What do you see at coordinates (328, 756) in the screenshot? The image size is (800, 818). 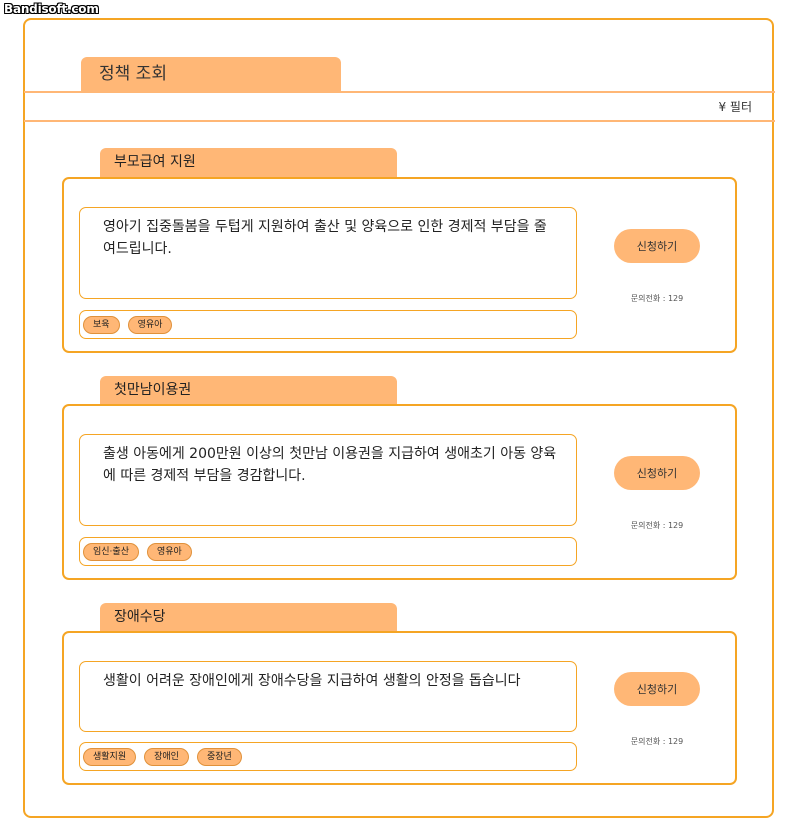 I see `tag-list: 생활지원 장애인 중장년` at bounding box center [328, 756].